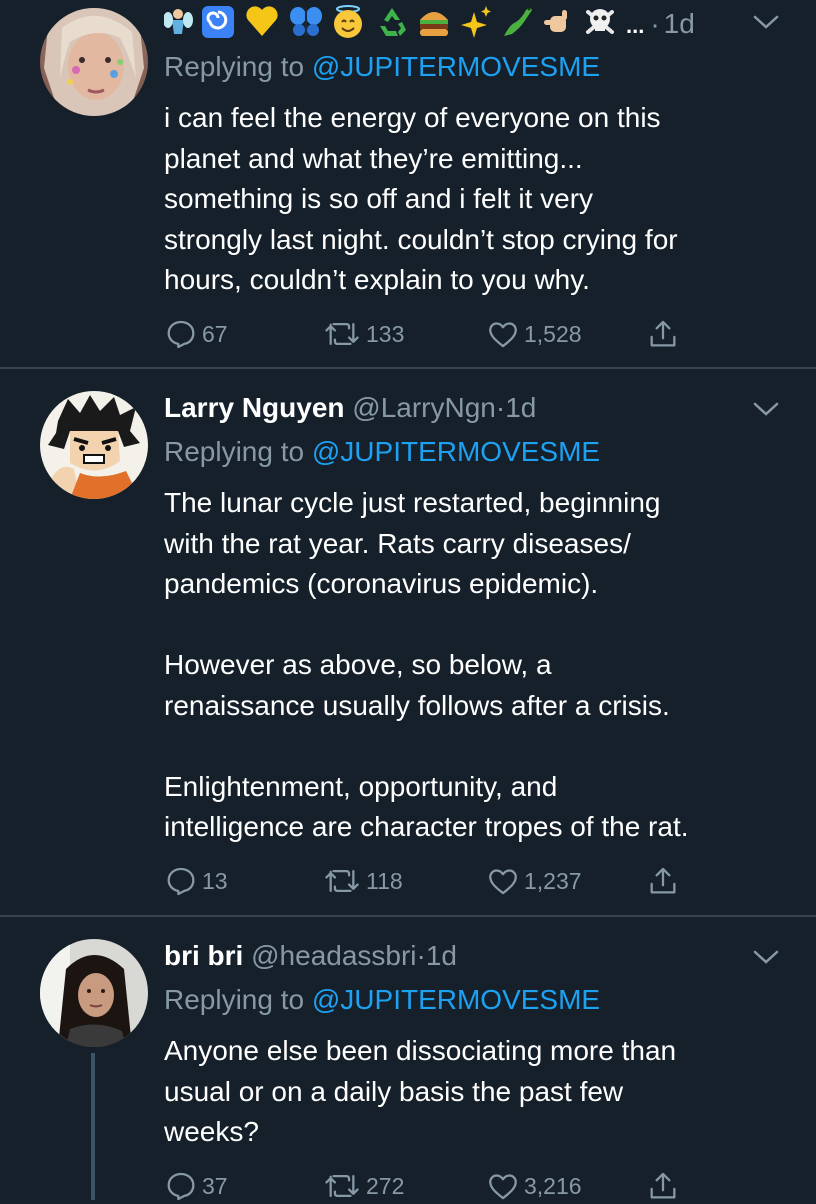  What do you see at coordinates (434, 334) in the screenshot?
I see `tweet-actions: 67 133 1,528` at bounding box center [434, 334].